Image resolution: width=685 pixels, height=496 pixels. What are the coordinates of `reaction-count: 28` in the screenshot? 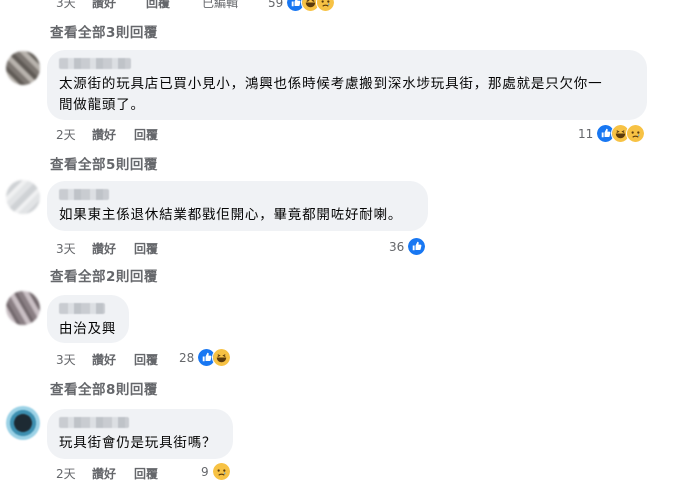 It's located at (187, 357).